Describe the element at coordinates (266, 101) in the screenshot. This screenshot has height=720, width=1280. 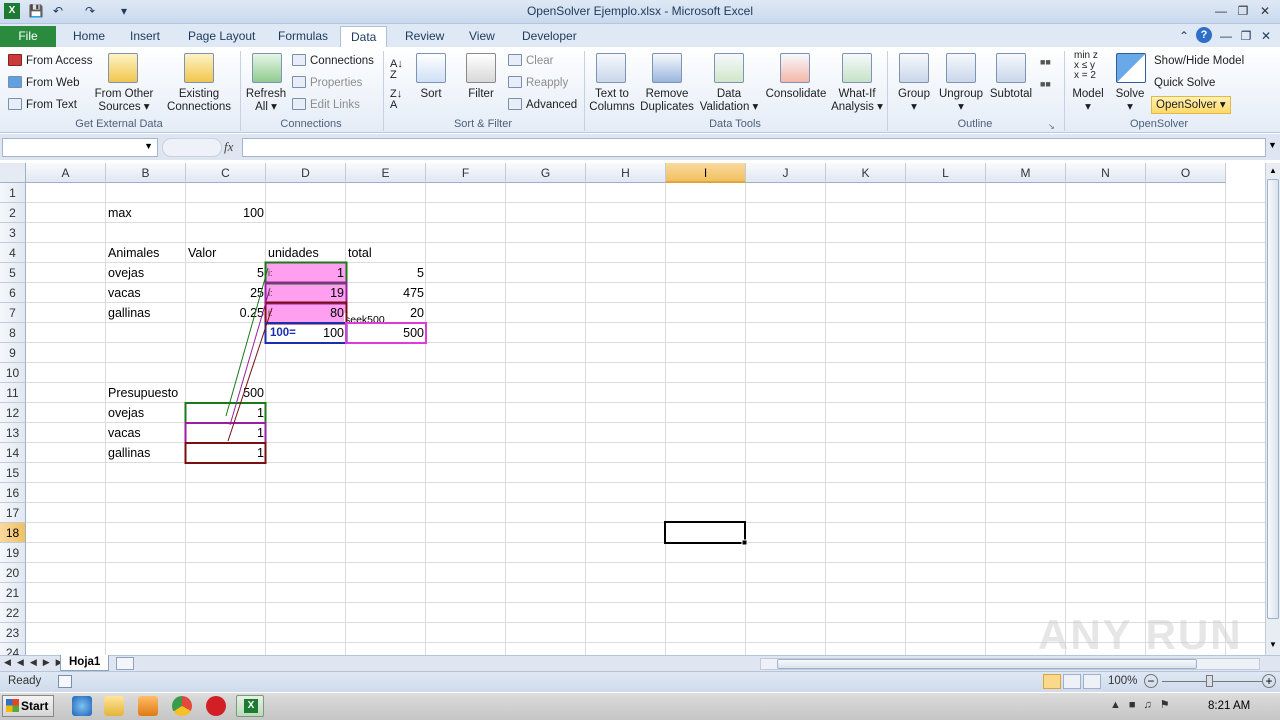
I see `refresh-all-button: Refresh All ▾` at that location.